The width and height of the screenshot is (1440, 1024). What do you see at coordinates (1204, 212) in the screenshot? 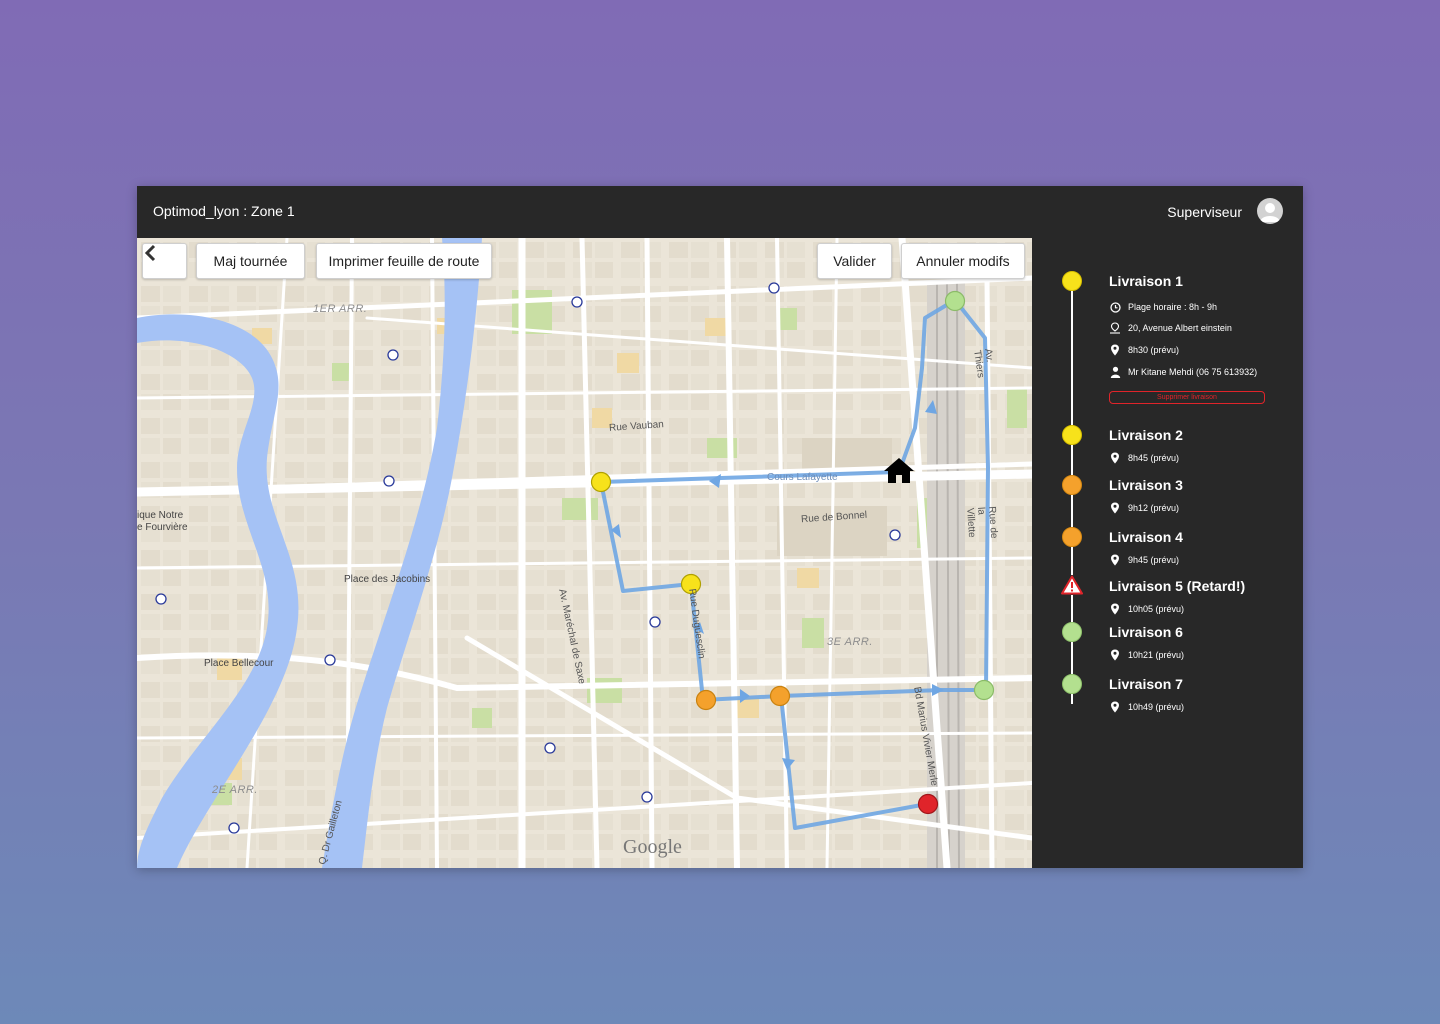
I see `user-role-label: Superviseur` at bounding box center [1204, 212].